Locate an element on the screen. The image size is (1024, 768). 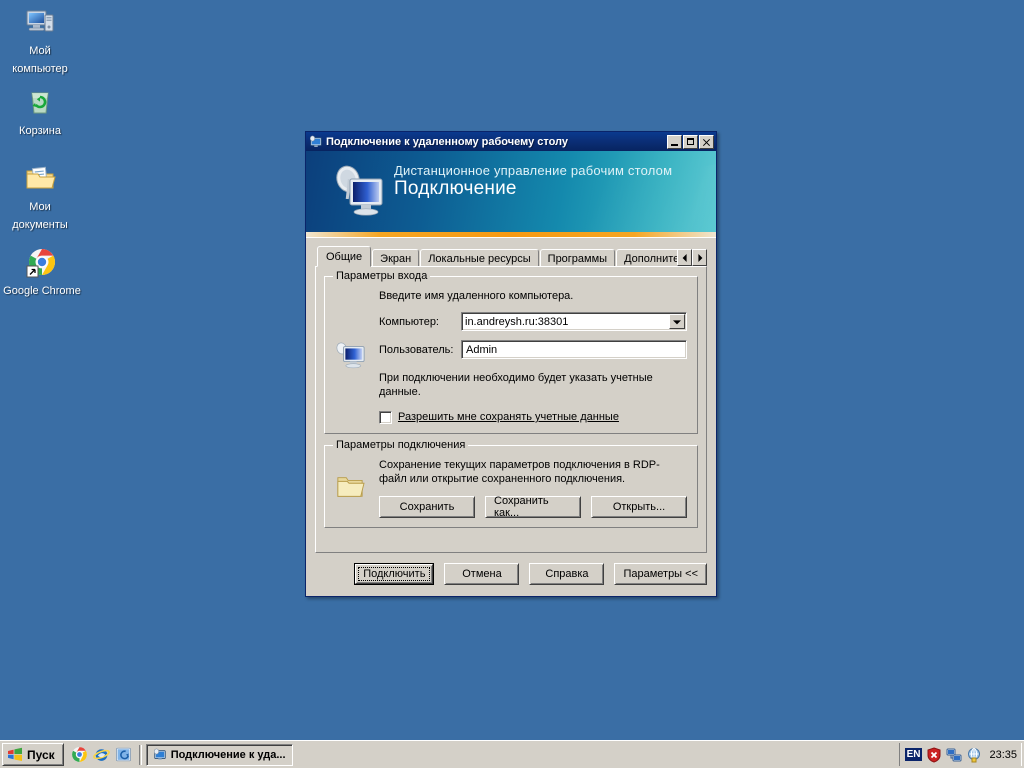
chrome-icon is located at coordinates (42, 262).